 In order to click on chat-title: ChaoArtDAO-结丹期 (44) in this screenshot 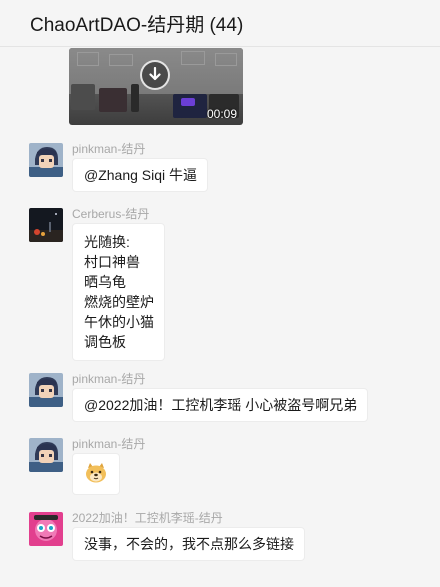, I will do `click(137, 25)`.